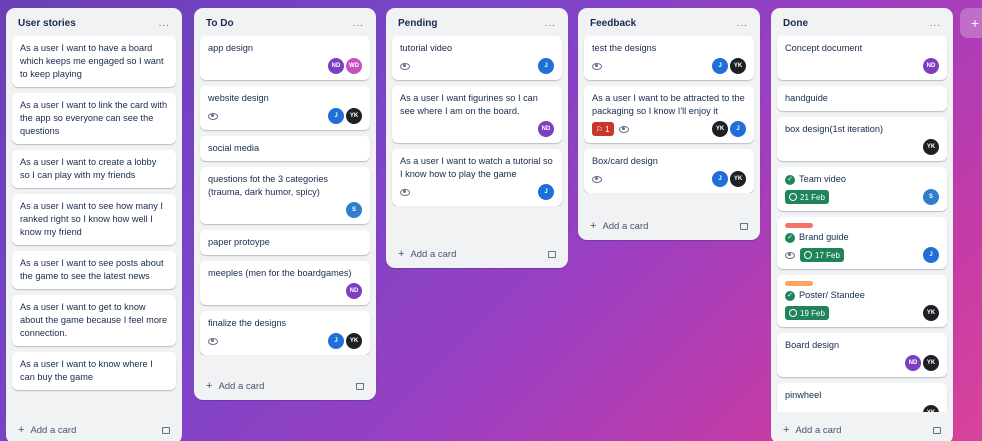 The width and height of the screenshot is (982, 441). What do you see at coordinates (862, 355) in the screenshot?
I see `card: Board design ND YK` at bounding box center [862, 355].